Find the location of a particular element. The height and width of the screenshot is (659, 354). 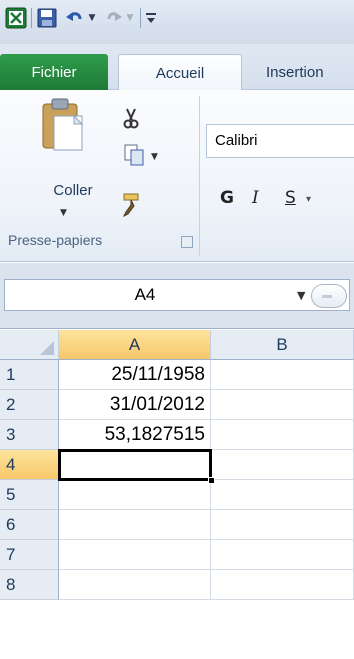

tab-insert: Insertion is located at coordinates (305, 72).